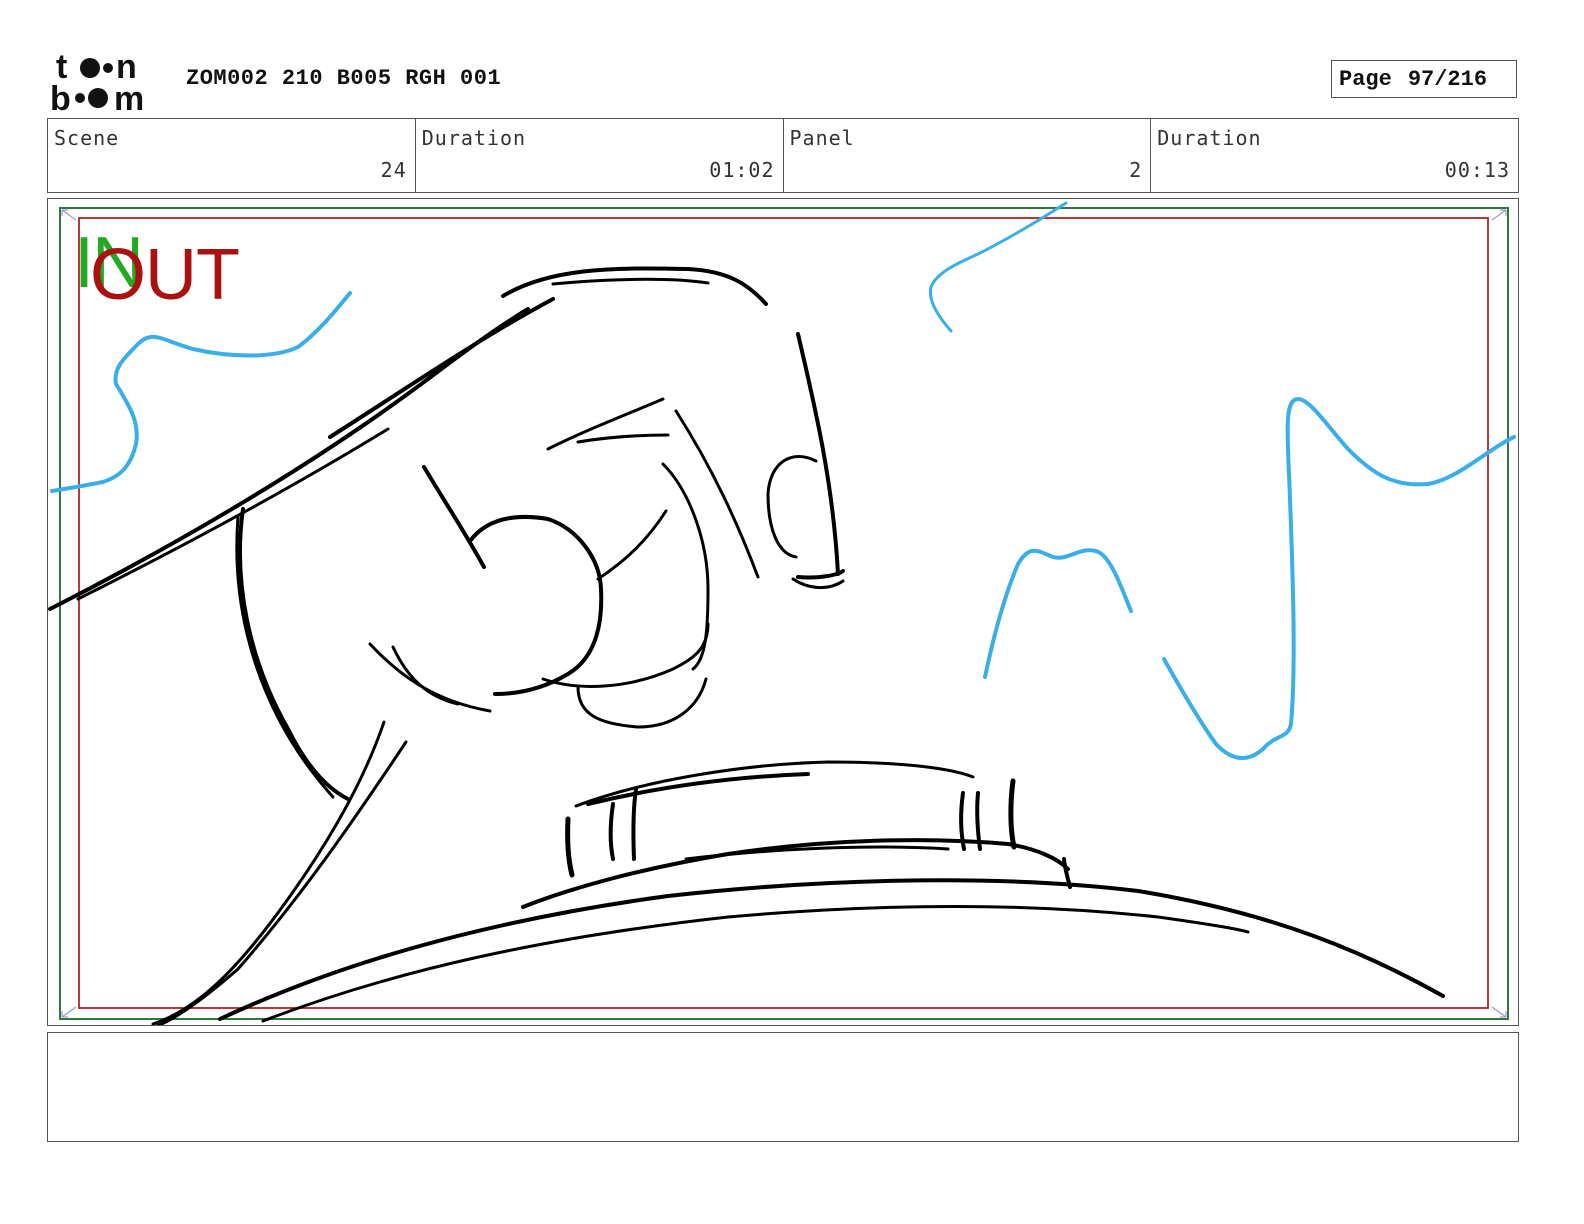  What do you see at coordinates (742, 170) in the screenshot?
I see `scene-duration-value: 01:02` at bounding box center [742, 170].